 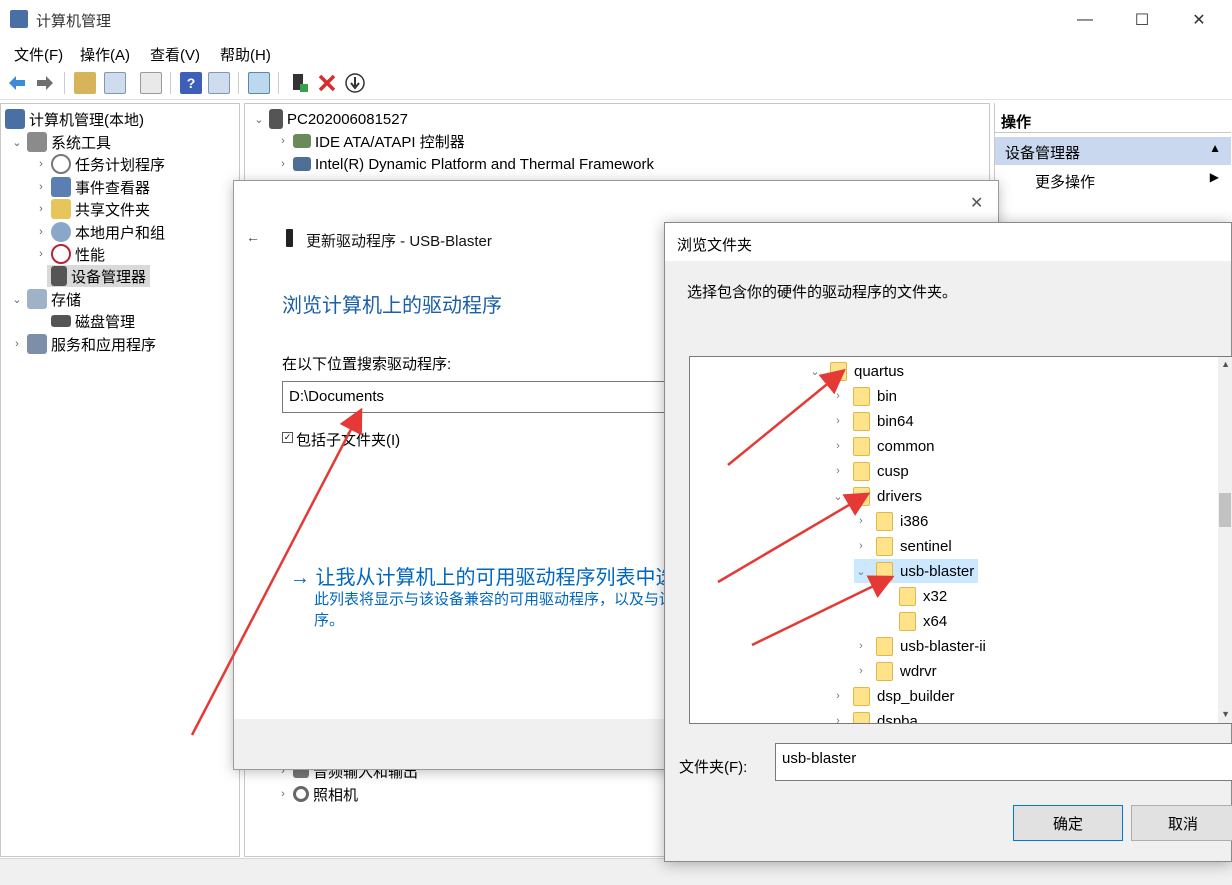 What do you see at coordinates (856, 371) in the screenshot?
I see `folder-item-quartus: ⌄ quartus` at bounding box center [856, 371].